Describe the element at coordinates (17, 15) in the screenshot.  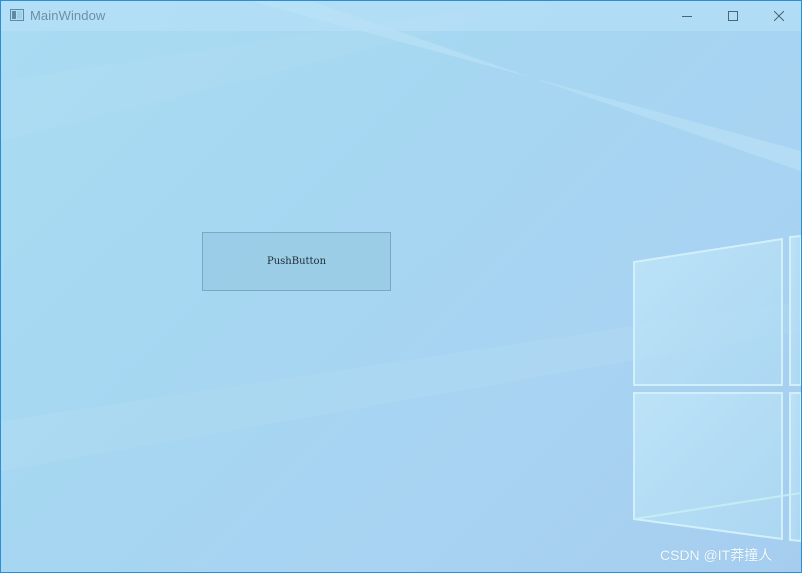
I see `app-window-icon` at that location.